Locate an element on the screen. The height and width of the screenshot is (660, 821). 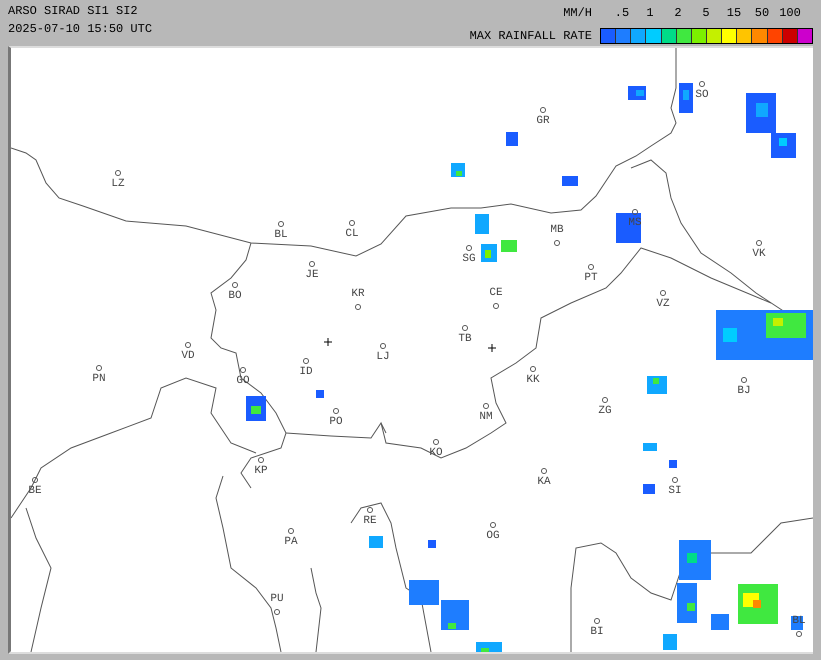
timestamp: 2025-07-10 15:50 UTC is located at coordinates (80, 29).